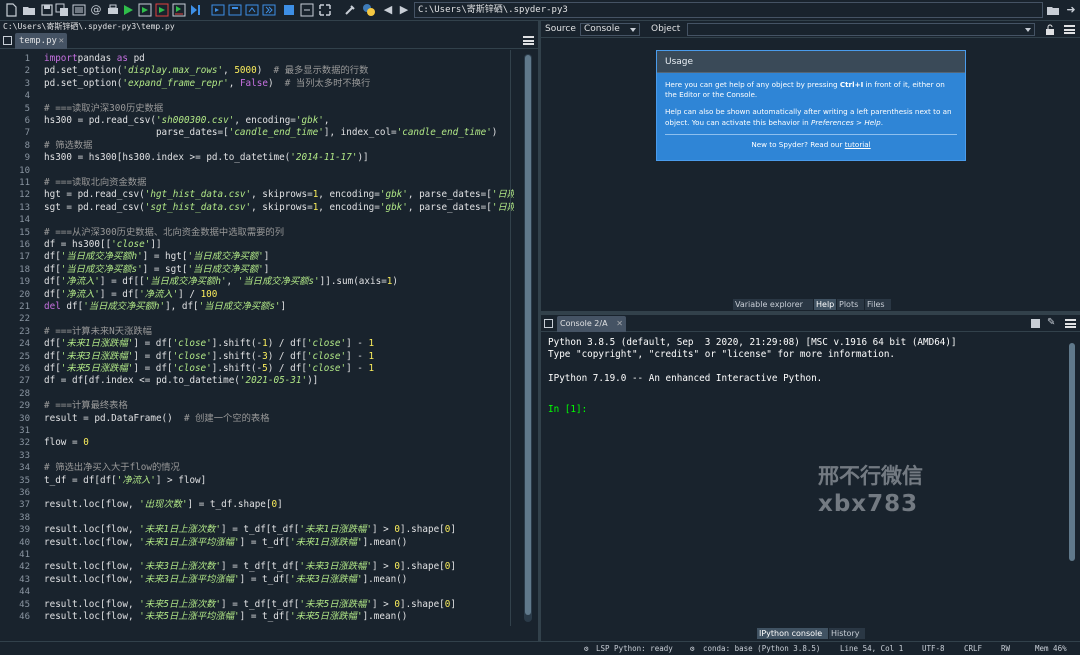  What do you see at coordinates (528, 335) in the screenshot?
I see `editor-scrollbar-thumb` at bounding box center [528, 335].